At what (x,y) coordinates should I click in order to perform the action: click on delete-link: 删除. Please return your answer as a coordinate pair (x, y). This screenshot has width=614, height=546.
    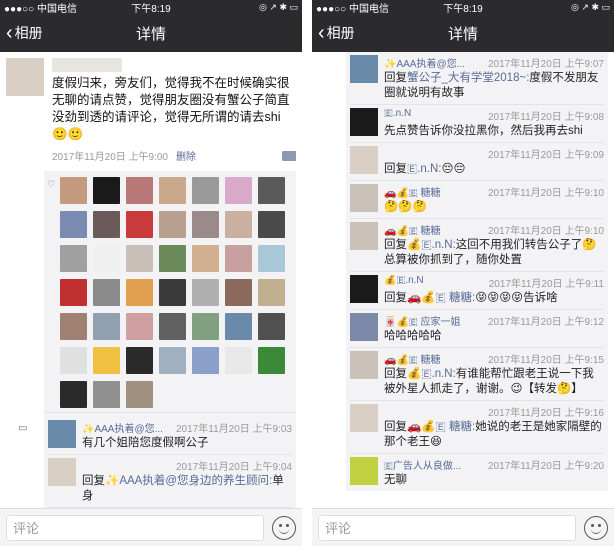
    Looking at the image, I should click on (186, 155).